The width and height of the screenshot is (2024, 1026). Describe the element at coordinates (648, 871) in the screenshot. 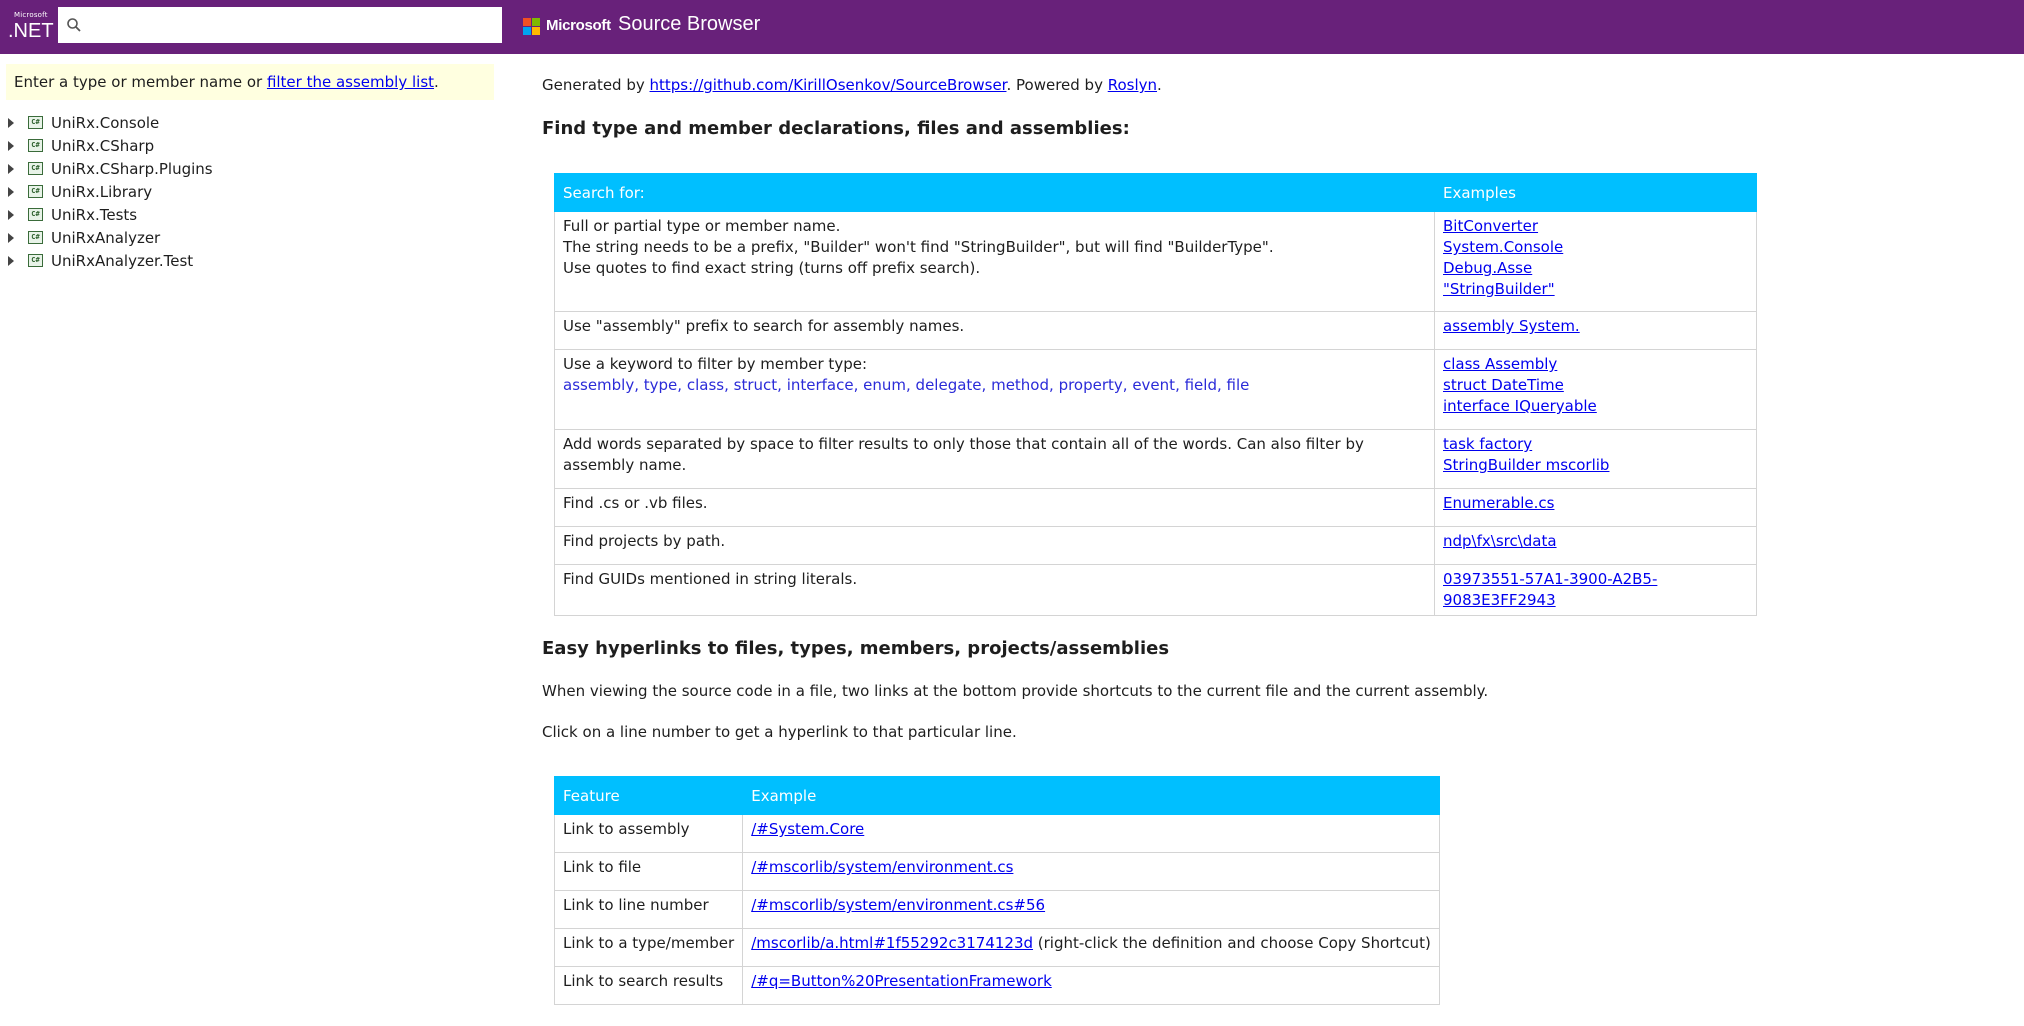

I see `feature-cell: Link to file` at that location.